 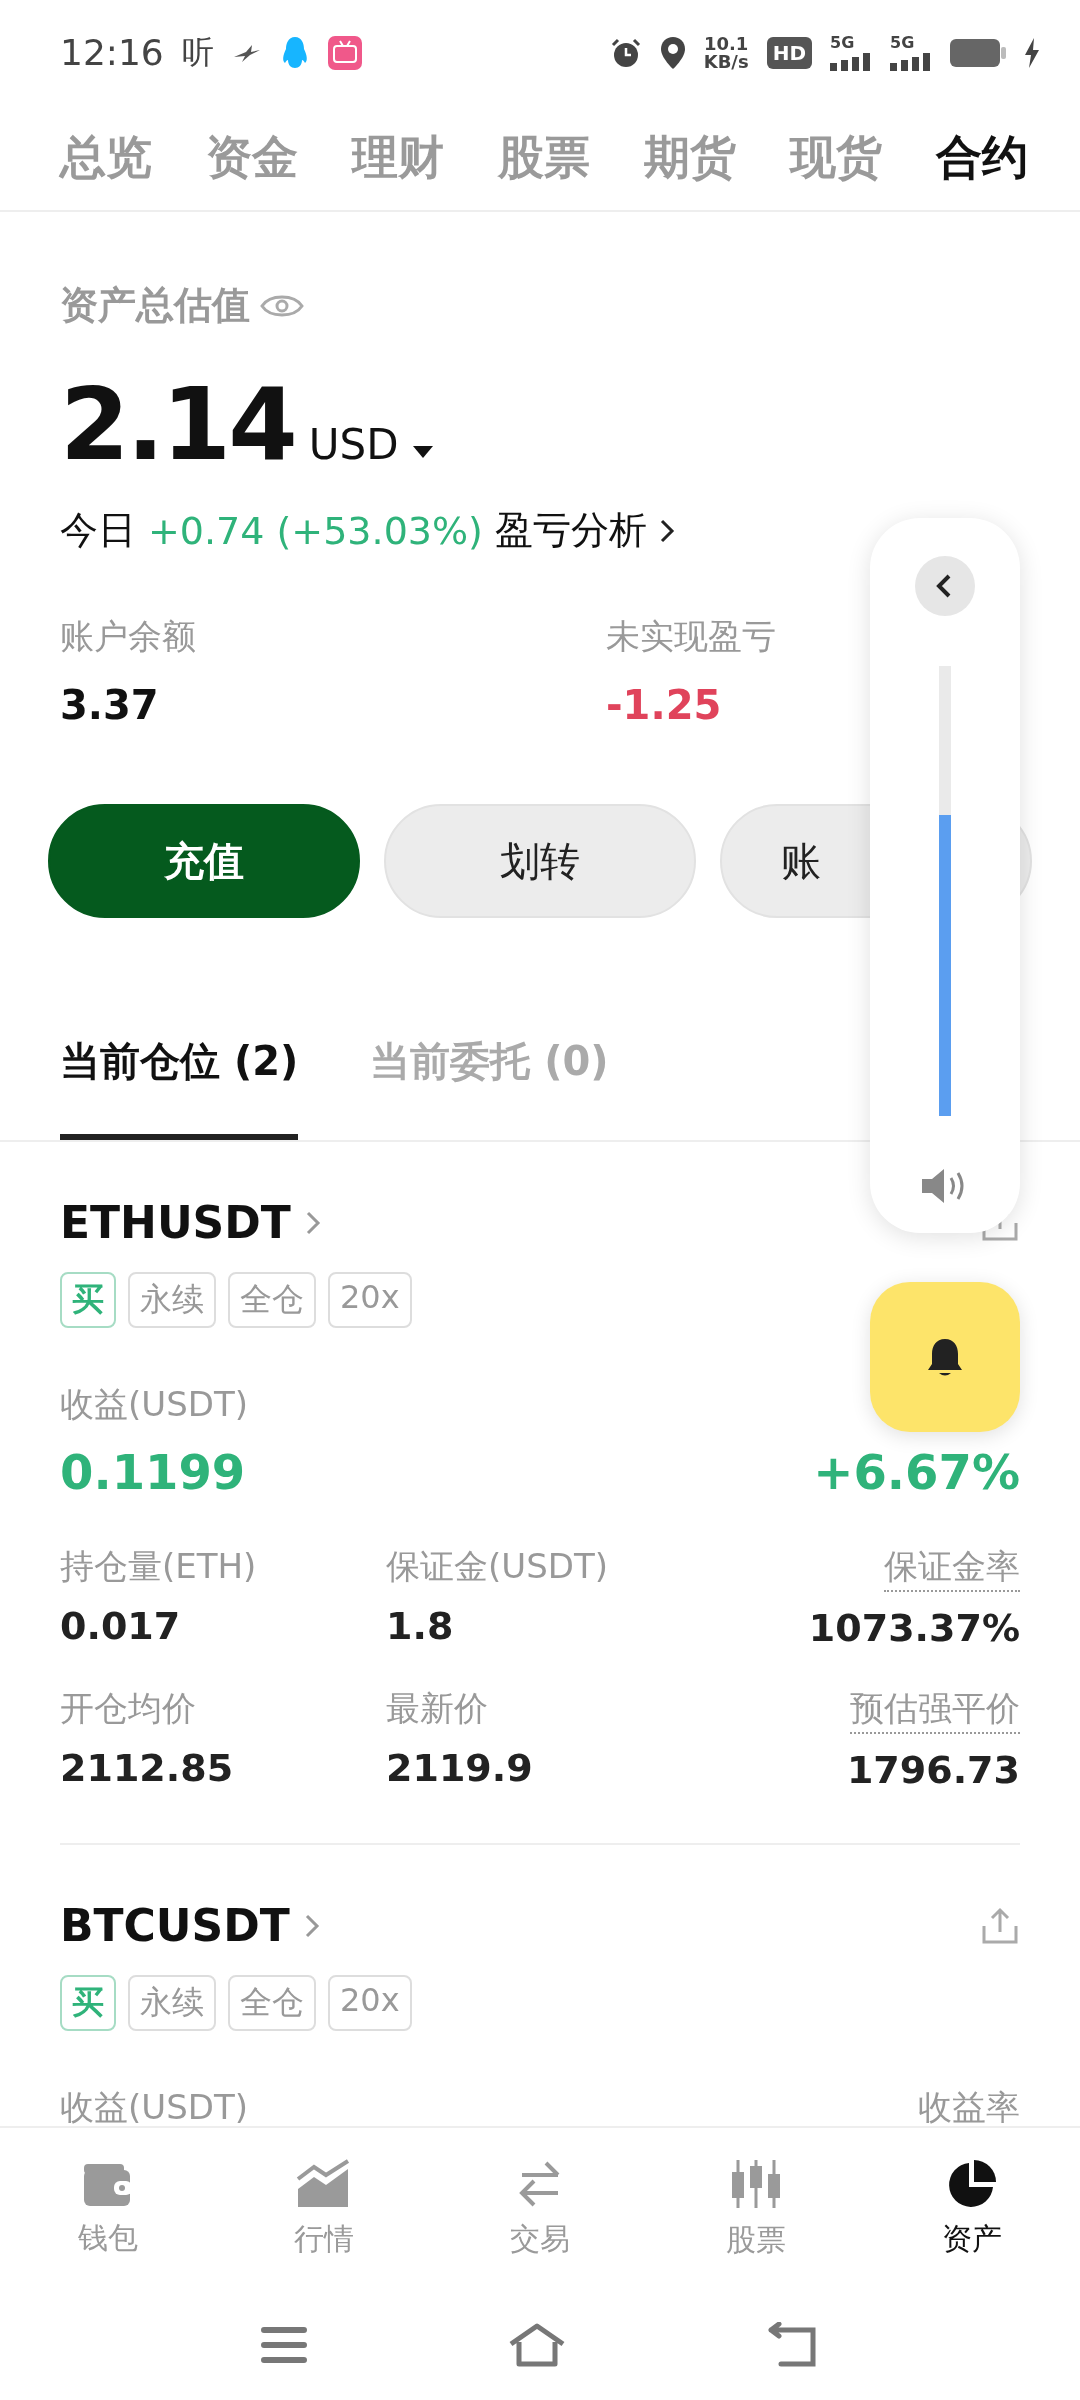 What do you see at coordinates (969, 2106) in the screenshot?
I see `pnl-rate-label: 收益率` at bounding box center [969, 2106].